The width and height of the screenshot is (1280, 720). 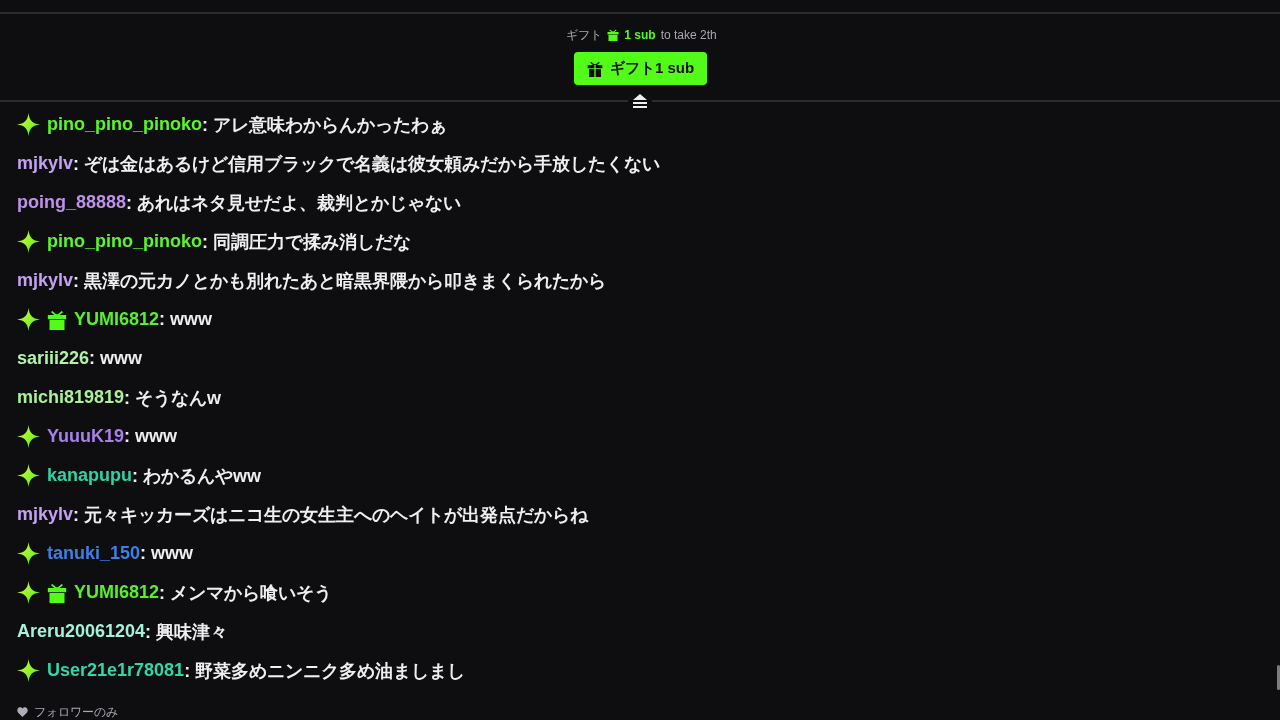 What do you see at coordinates (688, 35) in the screenshot?
I see `gift-prompt-text: to take 2th` at bounding box center [688, 35].